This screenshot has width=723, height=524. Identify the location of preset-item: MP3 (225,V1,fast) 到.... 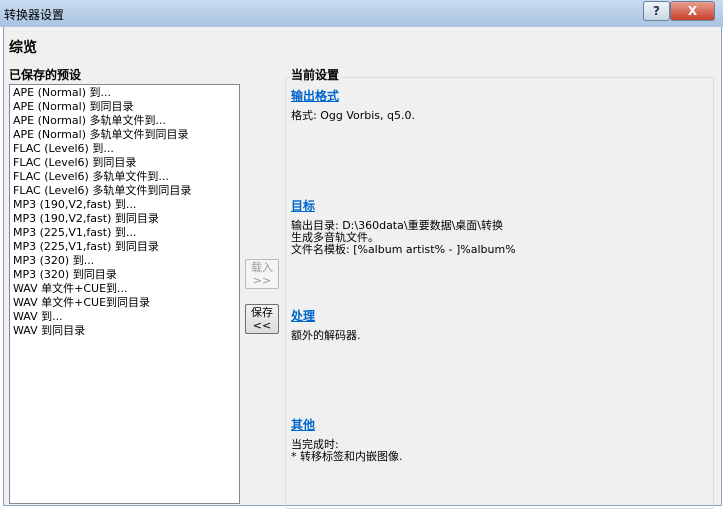
(124, 233).